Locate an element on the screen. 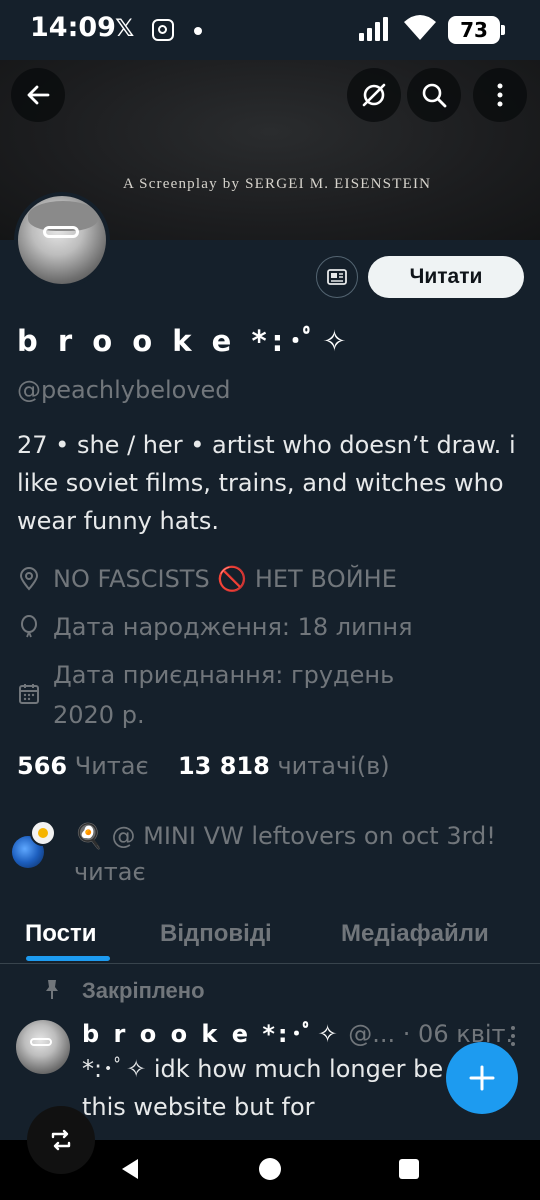  location-row: NO FASCISTS 🚫 НЕТ ВОЙНЕ is located at coordinates (267, 580).